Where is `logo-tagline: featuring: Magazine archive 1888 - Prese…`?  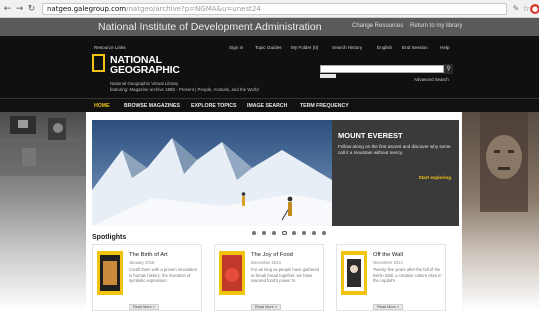 logo-tagline: featuring: Magazine archive 1888 - Prese… is located at coordinates (184, 89).